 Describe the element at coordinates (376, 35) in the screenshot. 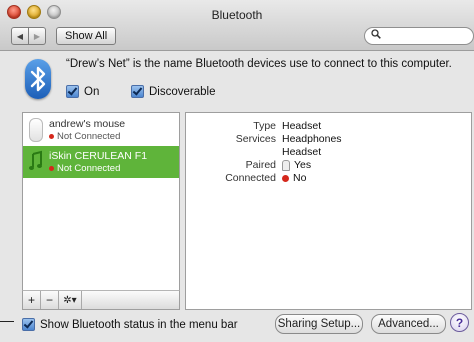

I see `search-icon` at that location.